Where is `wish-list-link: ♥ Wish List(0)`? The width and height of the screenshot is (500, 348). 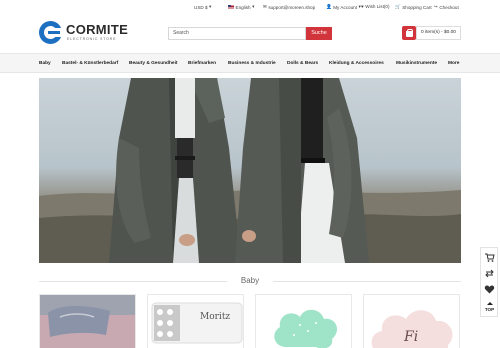 wish-list-link: ♥ Wish List(0) is located at coordinates (375, 6).